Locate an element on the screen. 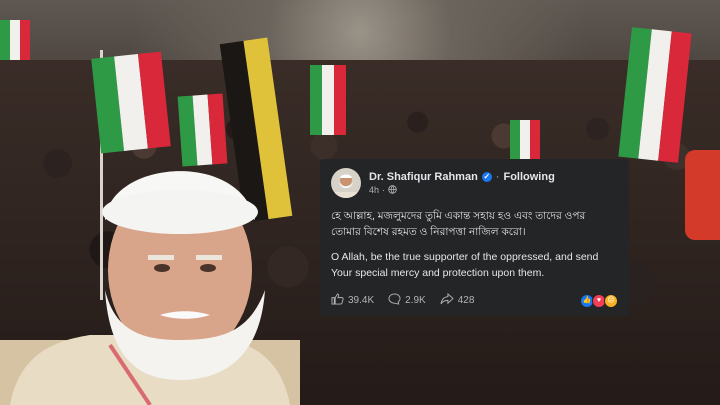 This screenshot has height=405, width=720. comment-button: 2.9K is located at coordinates (407, 300).